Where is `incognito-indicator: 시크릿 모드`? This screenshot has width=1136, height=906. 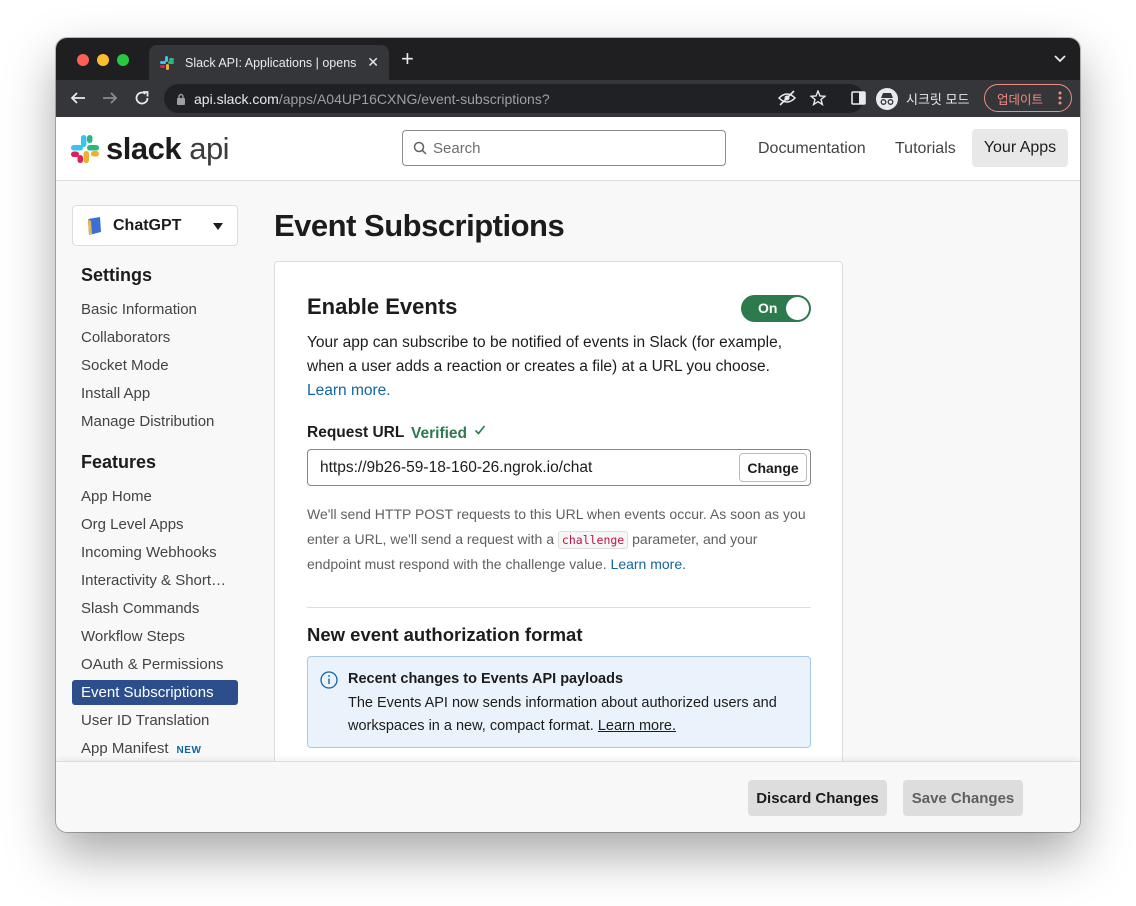
incognito-indicator: 시크릿 모드 is located at coordinates (926, 98).